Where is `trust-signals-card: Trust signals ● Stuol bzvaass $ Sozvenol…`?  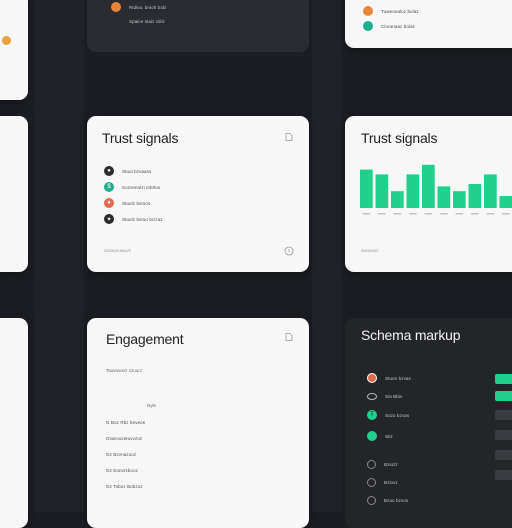 trust-signals-card: Trust signals ● Stuol bzvaass $ Sozvenol… is located at coordinates (198, 194).